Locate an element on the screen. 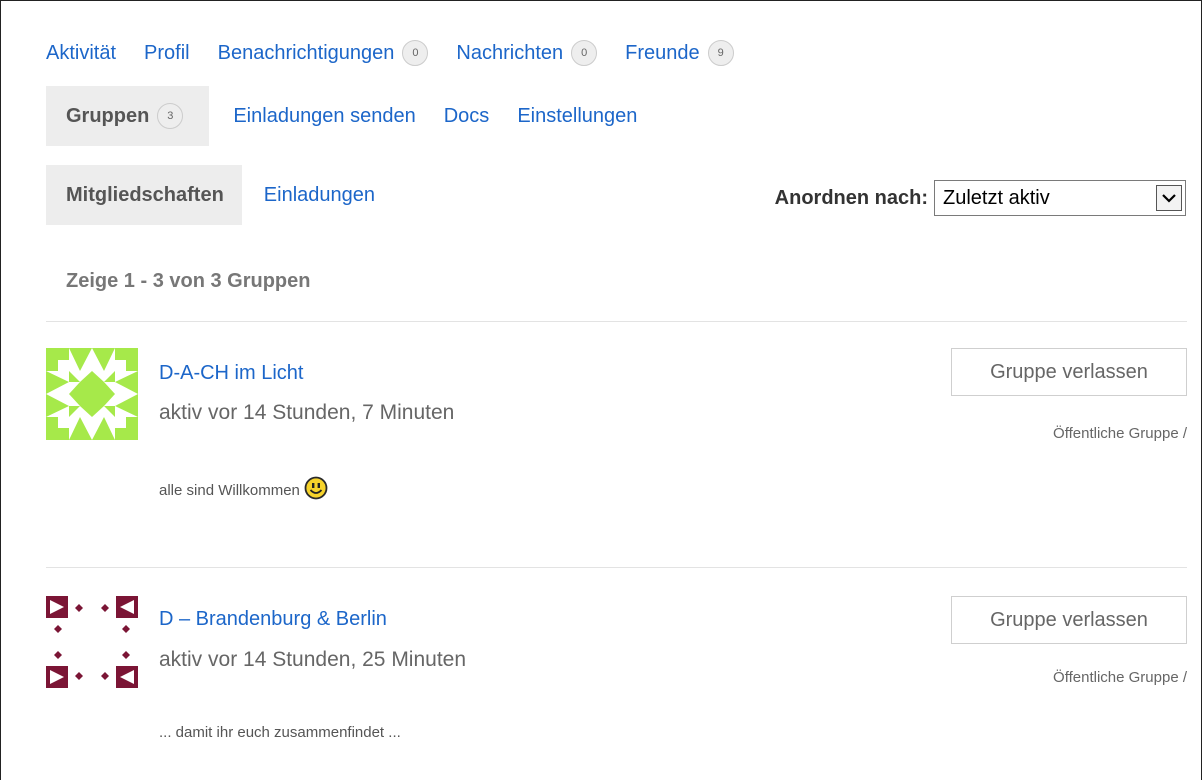 The height and width of the screenshot is (780, 1204). group-description-text: alle sind Willkommen is located at coordinates (229, 490).